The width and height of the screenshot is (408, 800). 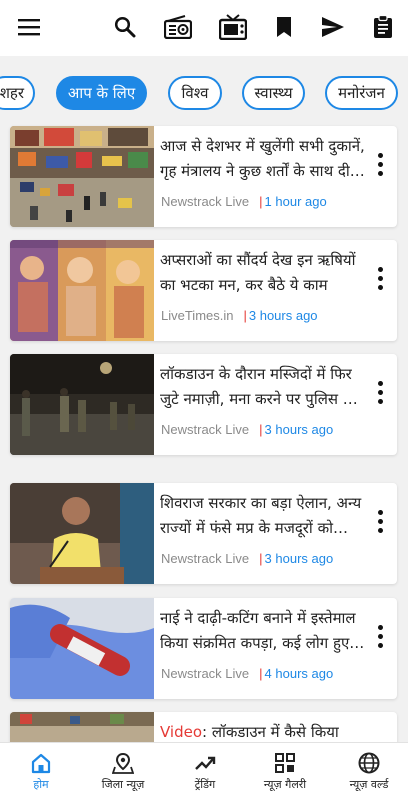 I want to click on nav-news-world: न्यूज़ वर्ल्ड, so click(x=369, y=771).